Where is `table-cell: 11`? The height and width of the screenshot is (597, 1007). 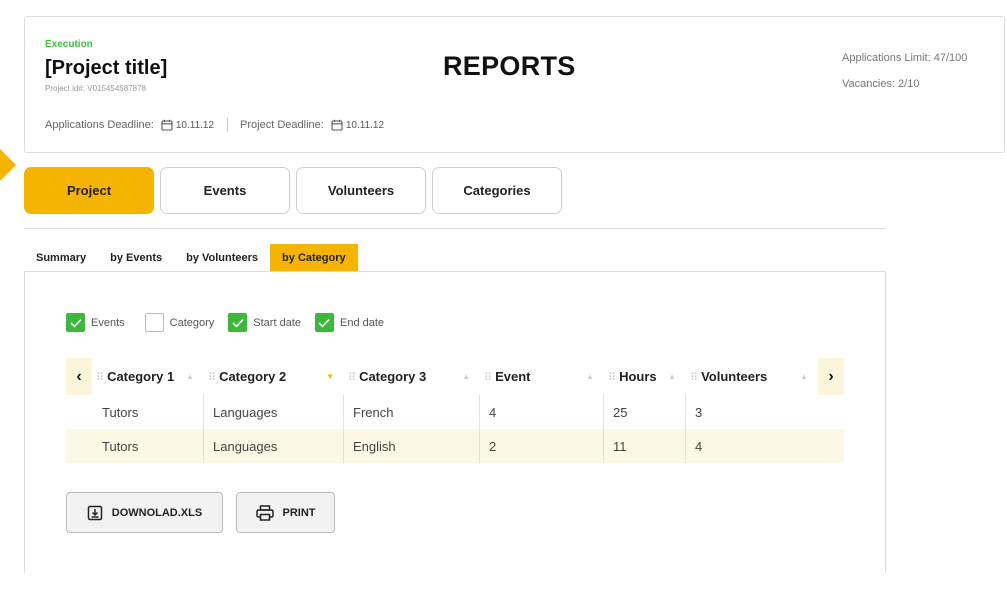 table-cell: 11 is located at coordinates (645, 446).